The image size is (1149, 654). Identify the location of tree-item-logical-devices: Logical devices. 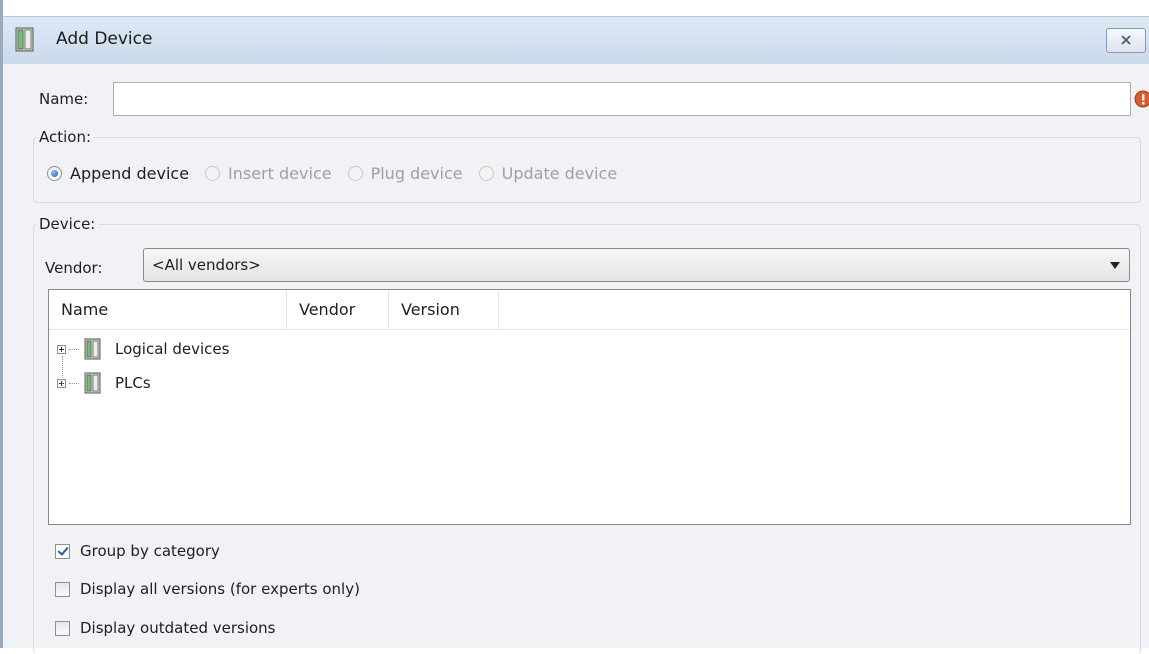
(143, 349).